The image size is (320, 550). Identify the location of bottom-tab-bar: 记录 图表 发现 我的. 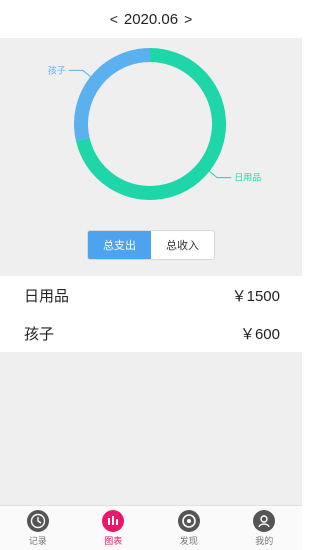
(151, 527).